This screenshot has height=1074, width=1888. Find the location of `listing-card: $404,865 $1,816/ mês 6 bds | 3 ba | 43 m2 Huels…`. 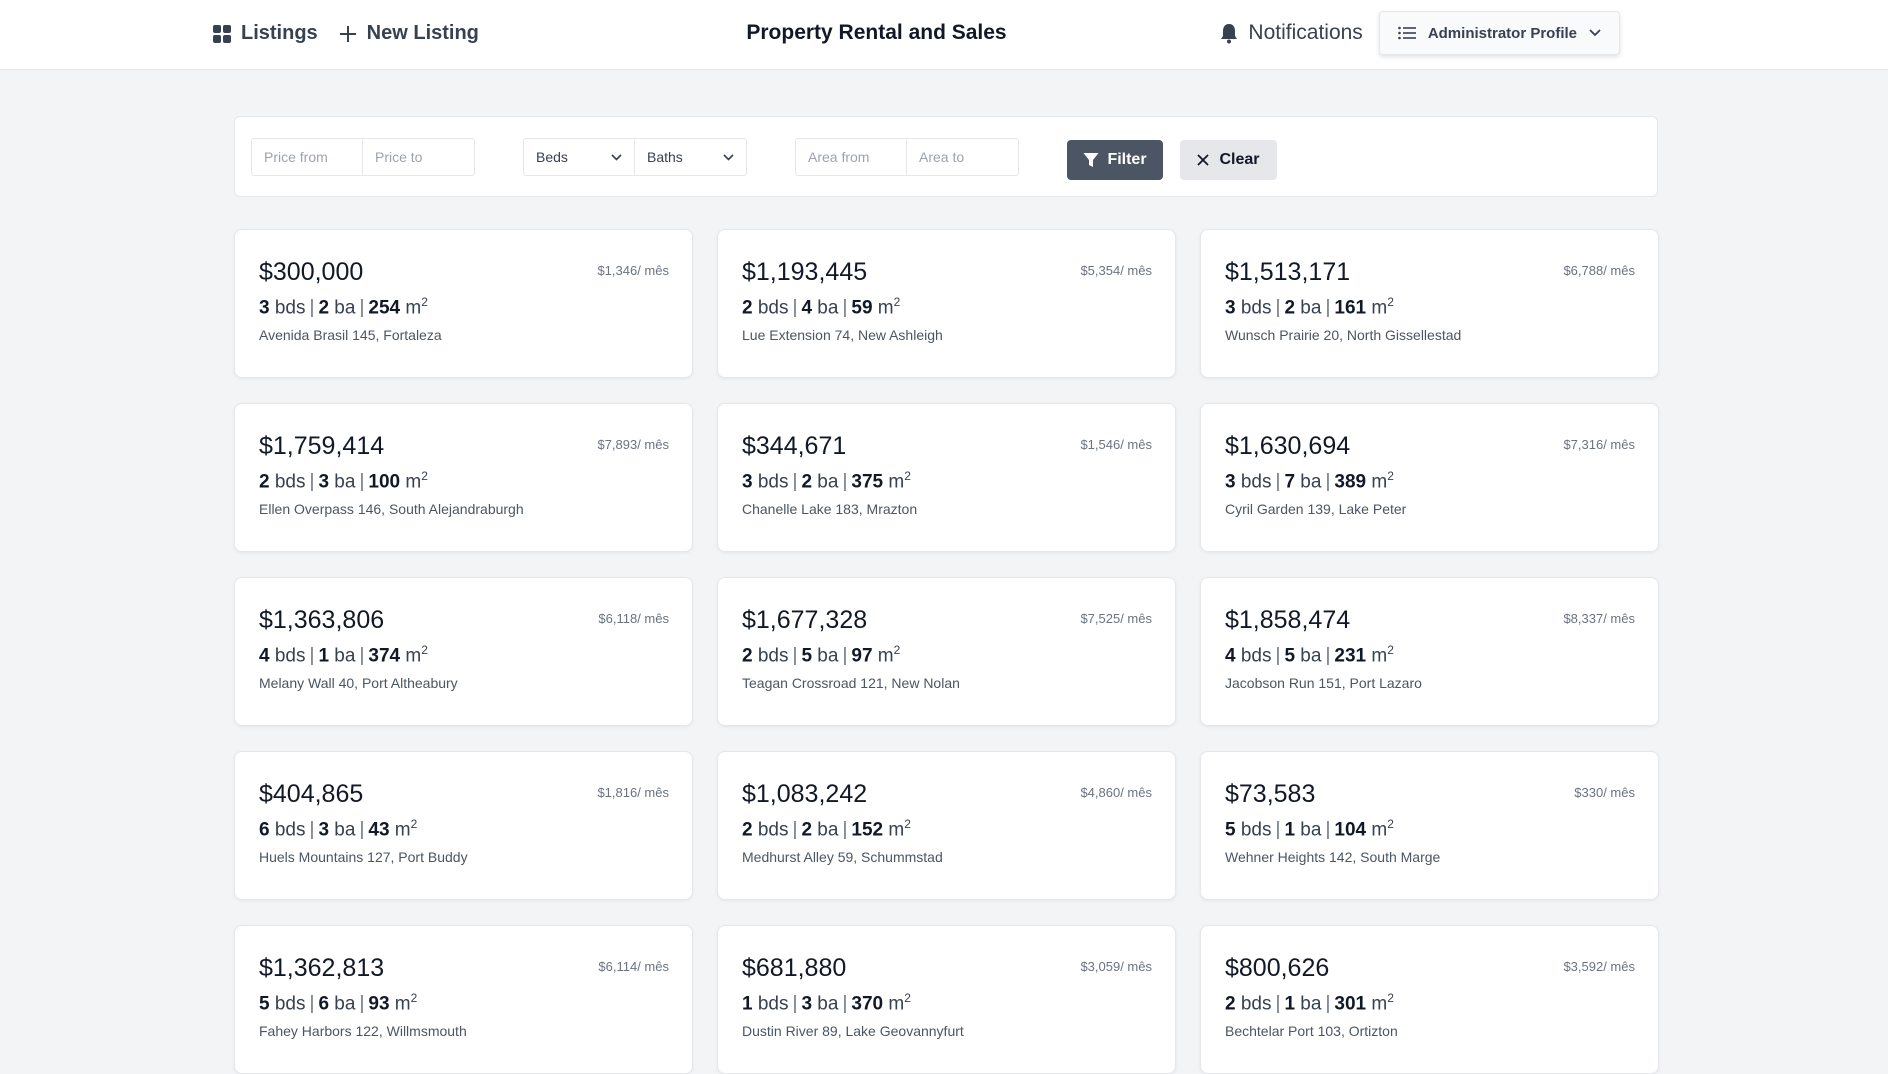

listing-card: $404,865 $1,816/ mês 6 bds | 3 ba | 43 m2 Huels… is located at coordinates (463, 825).